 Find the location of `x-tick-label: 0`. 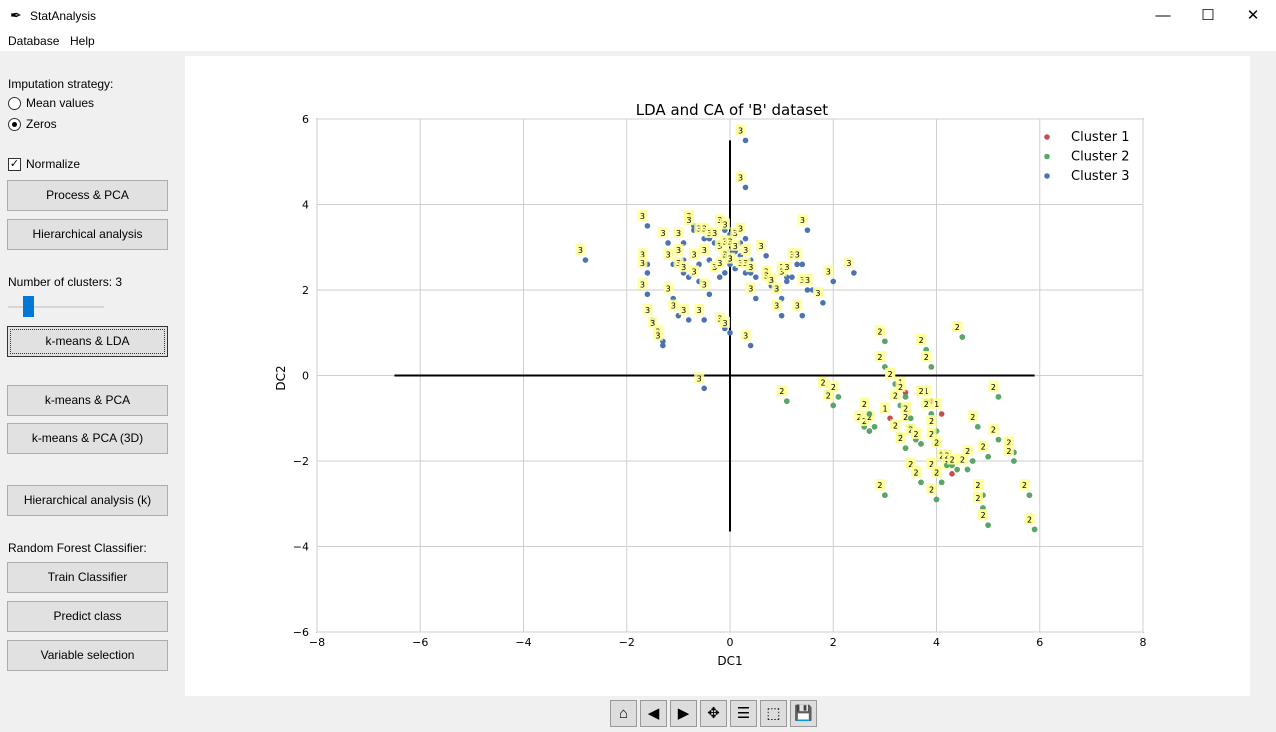

x-tick-label: 0 is located at coordinates (730, 642).